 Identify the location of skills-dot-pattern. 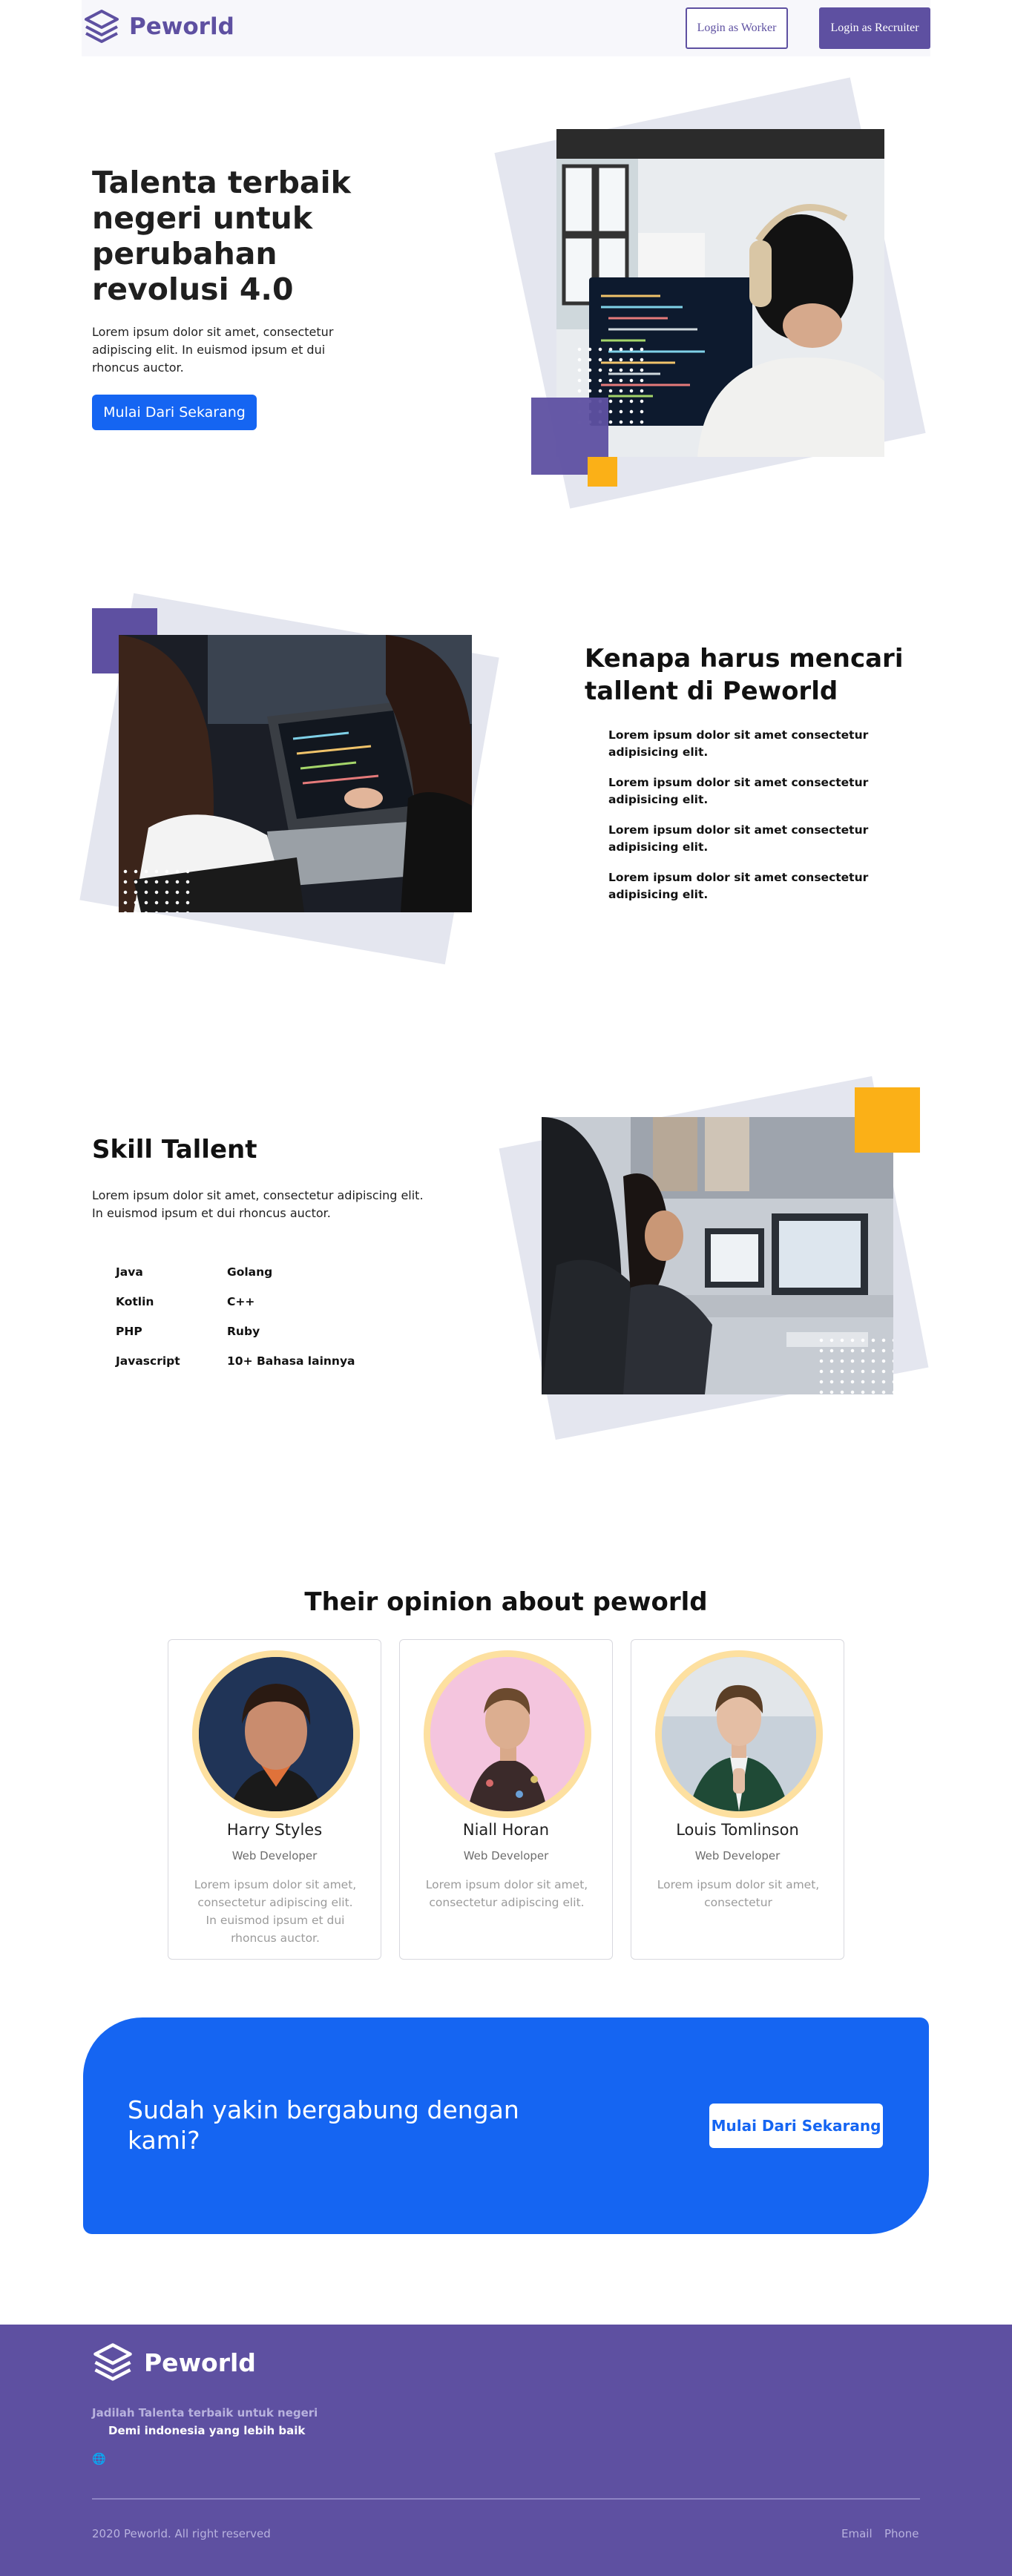
(854, 1364).